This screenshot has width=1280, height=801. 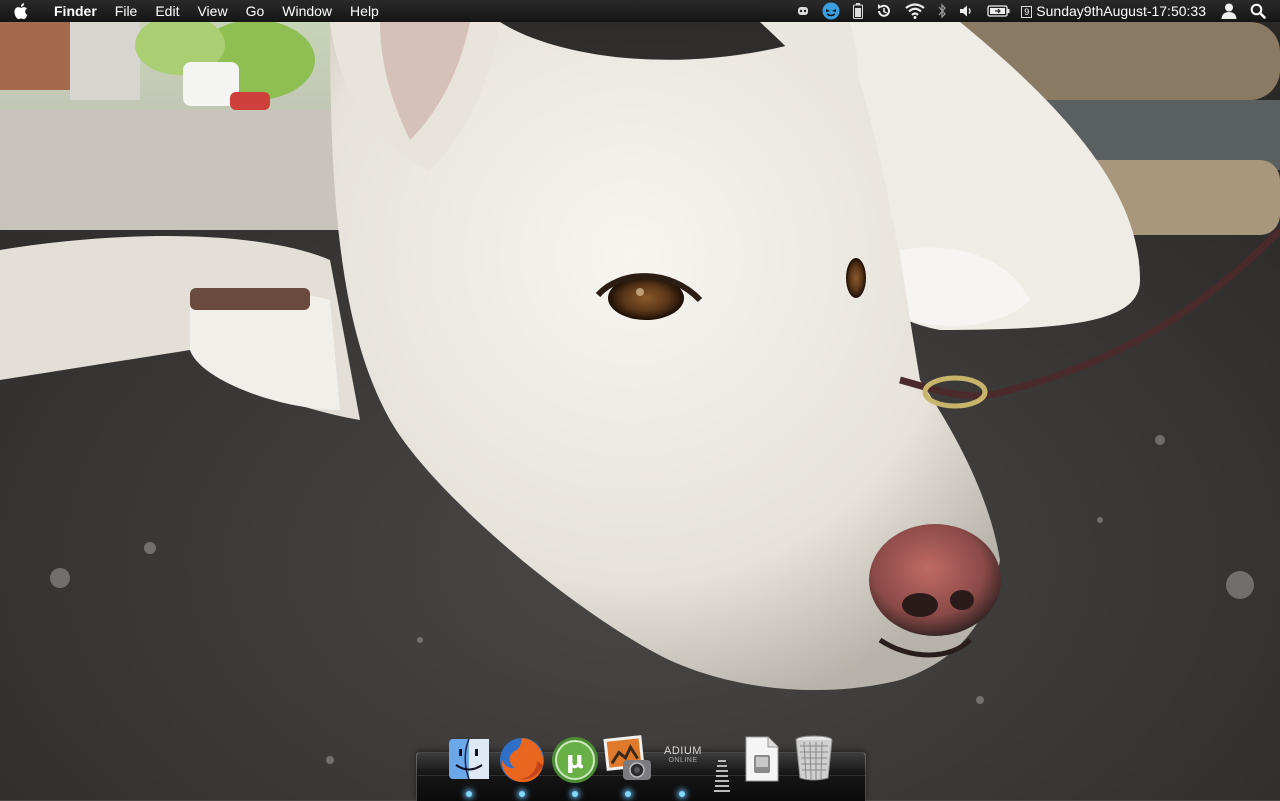 I want to click on dock-trash, so click(x=816, y=758).